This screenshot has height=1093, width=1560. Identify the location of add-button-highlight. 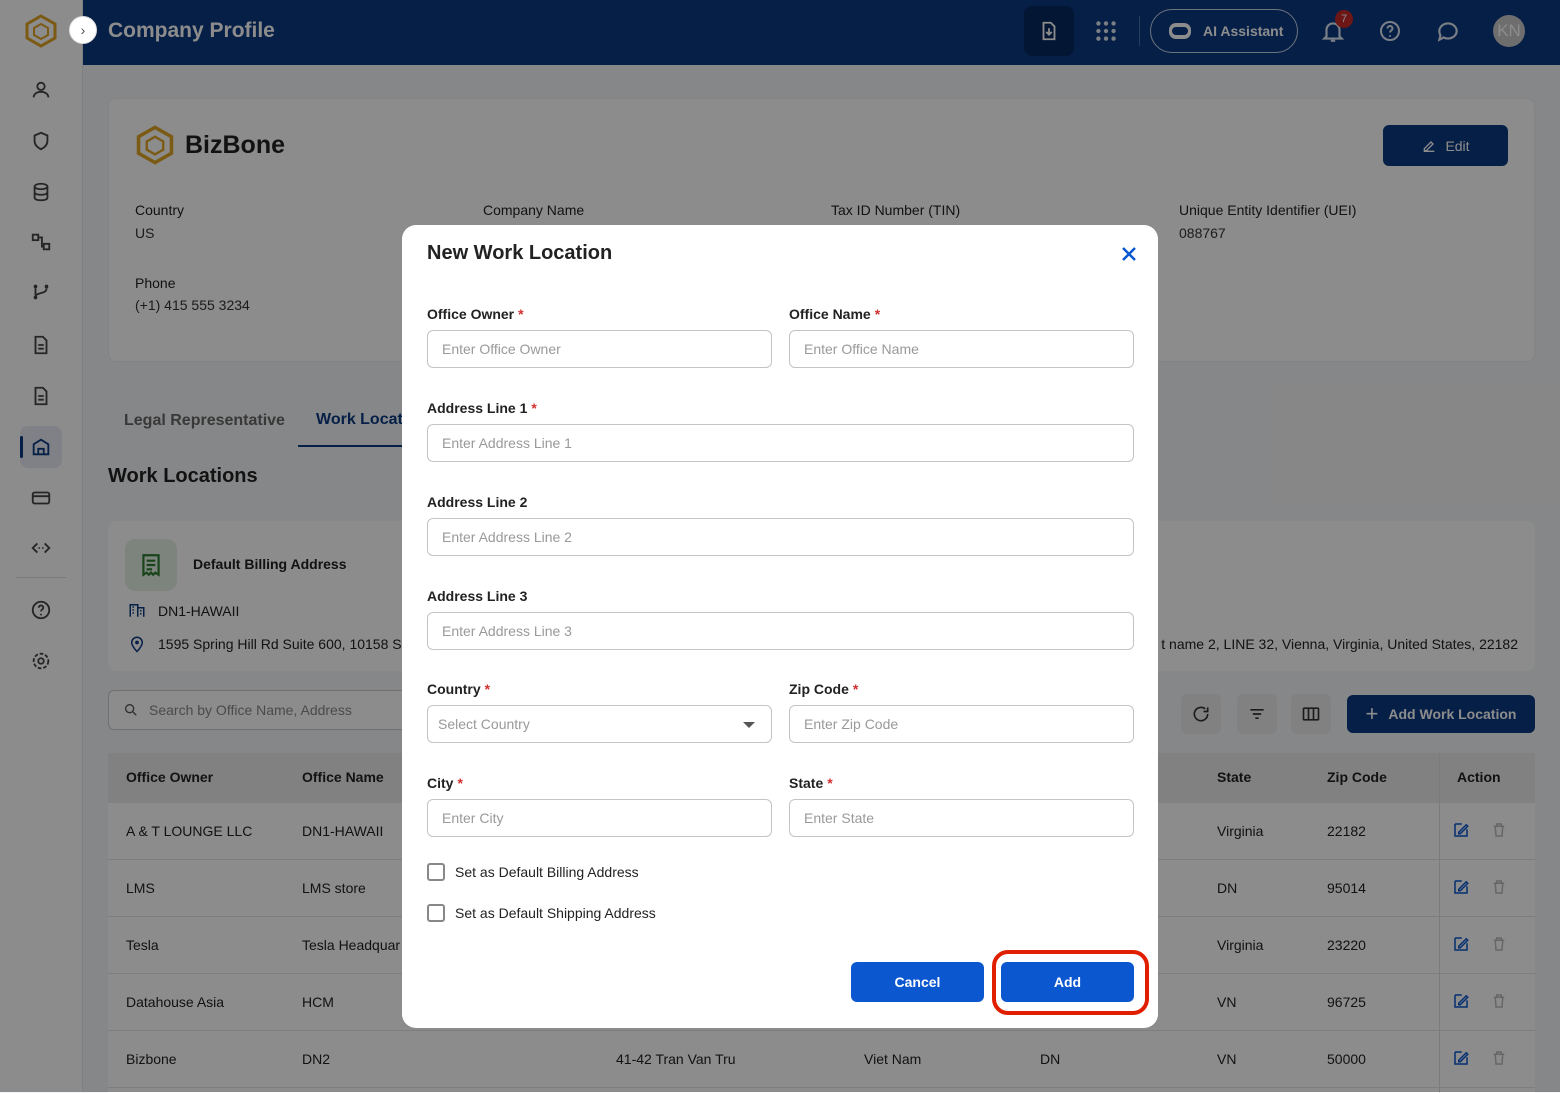
(1070, 982).